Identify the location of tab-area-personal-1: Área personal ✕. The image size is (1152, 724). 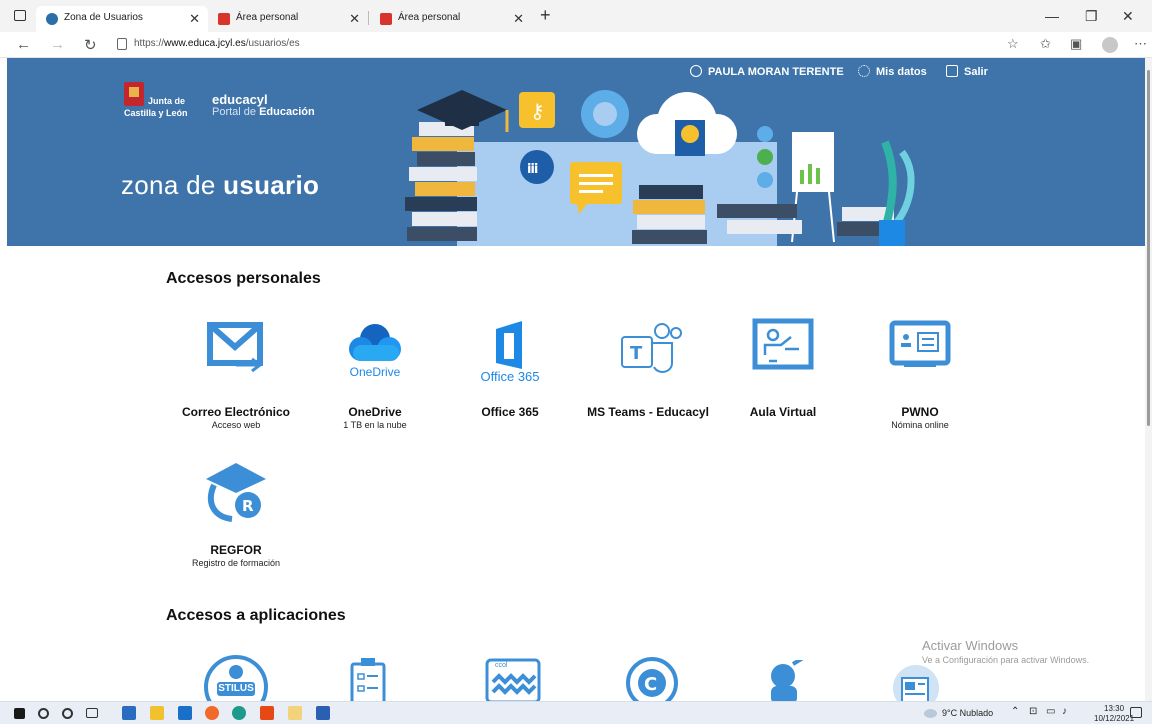
(288, 19).